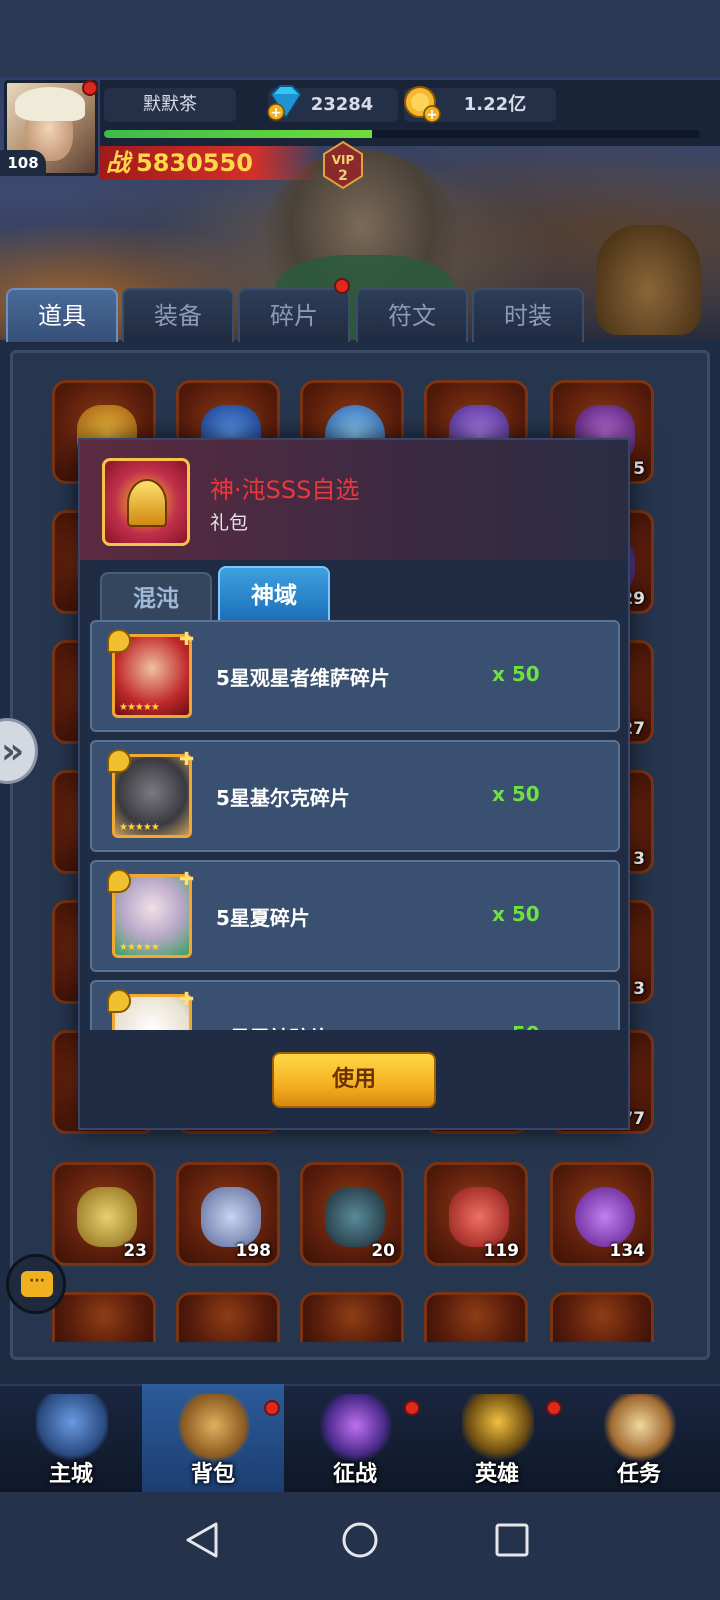 Image resolution: width=720 pixels, height=1600 pixels. Describe the element at coordinates (70, 1474) in the screenshot. I see `nav-label: 主城` at that location.